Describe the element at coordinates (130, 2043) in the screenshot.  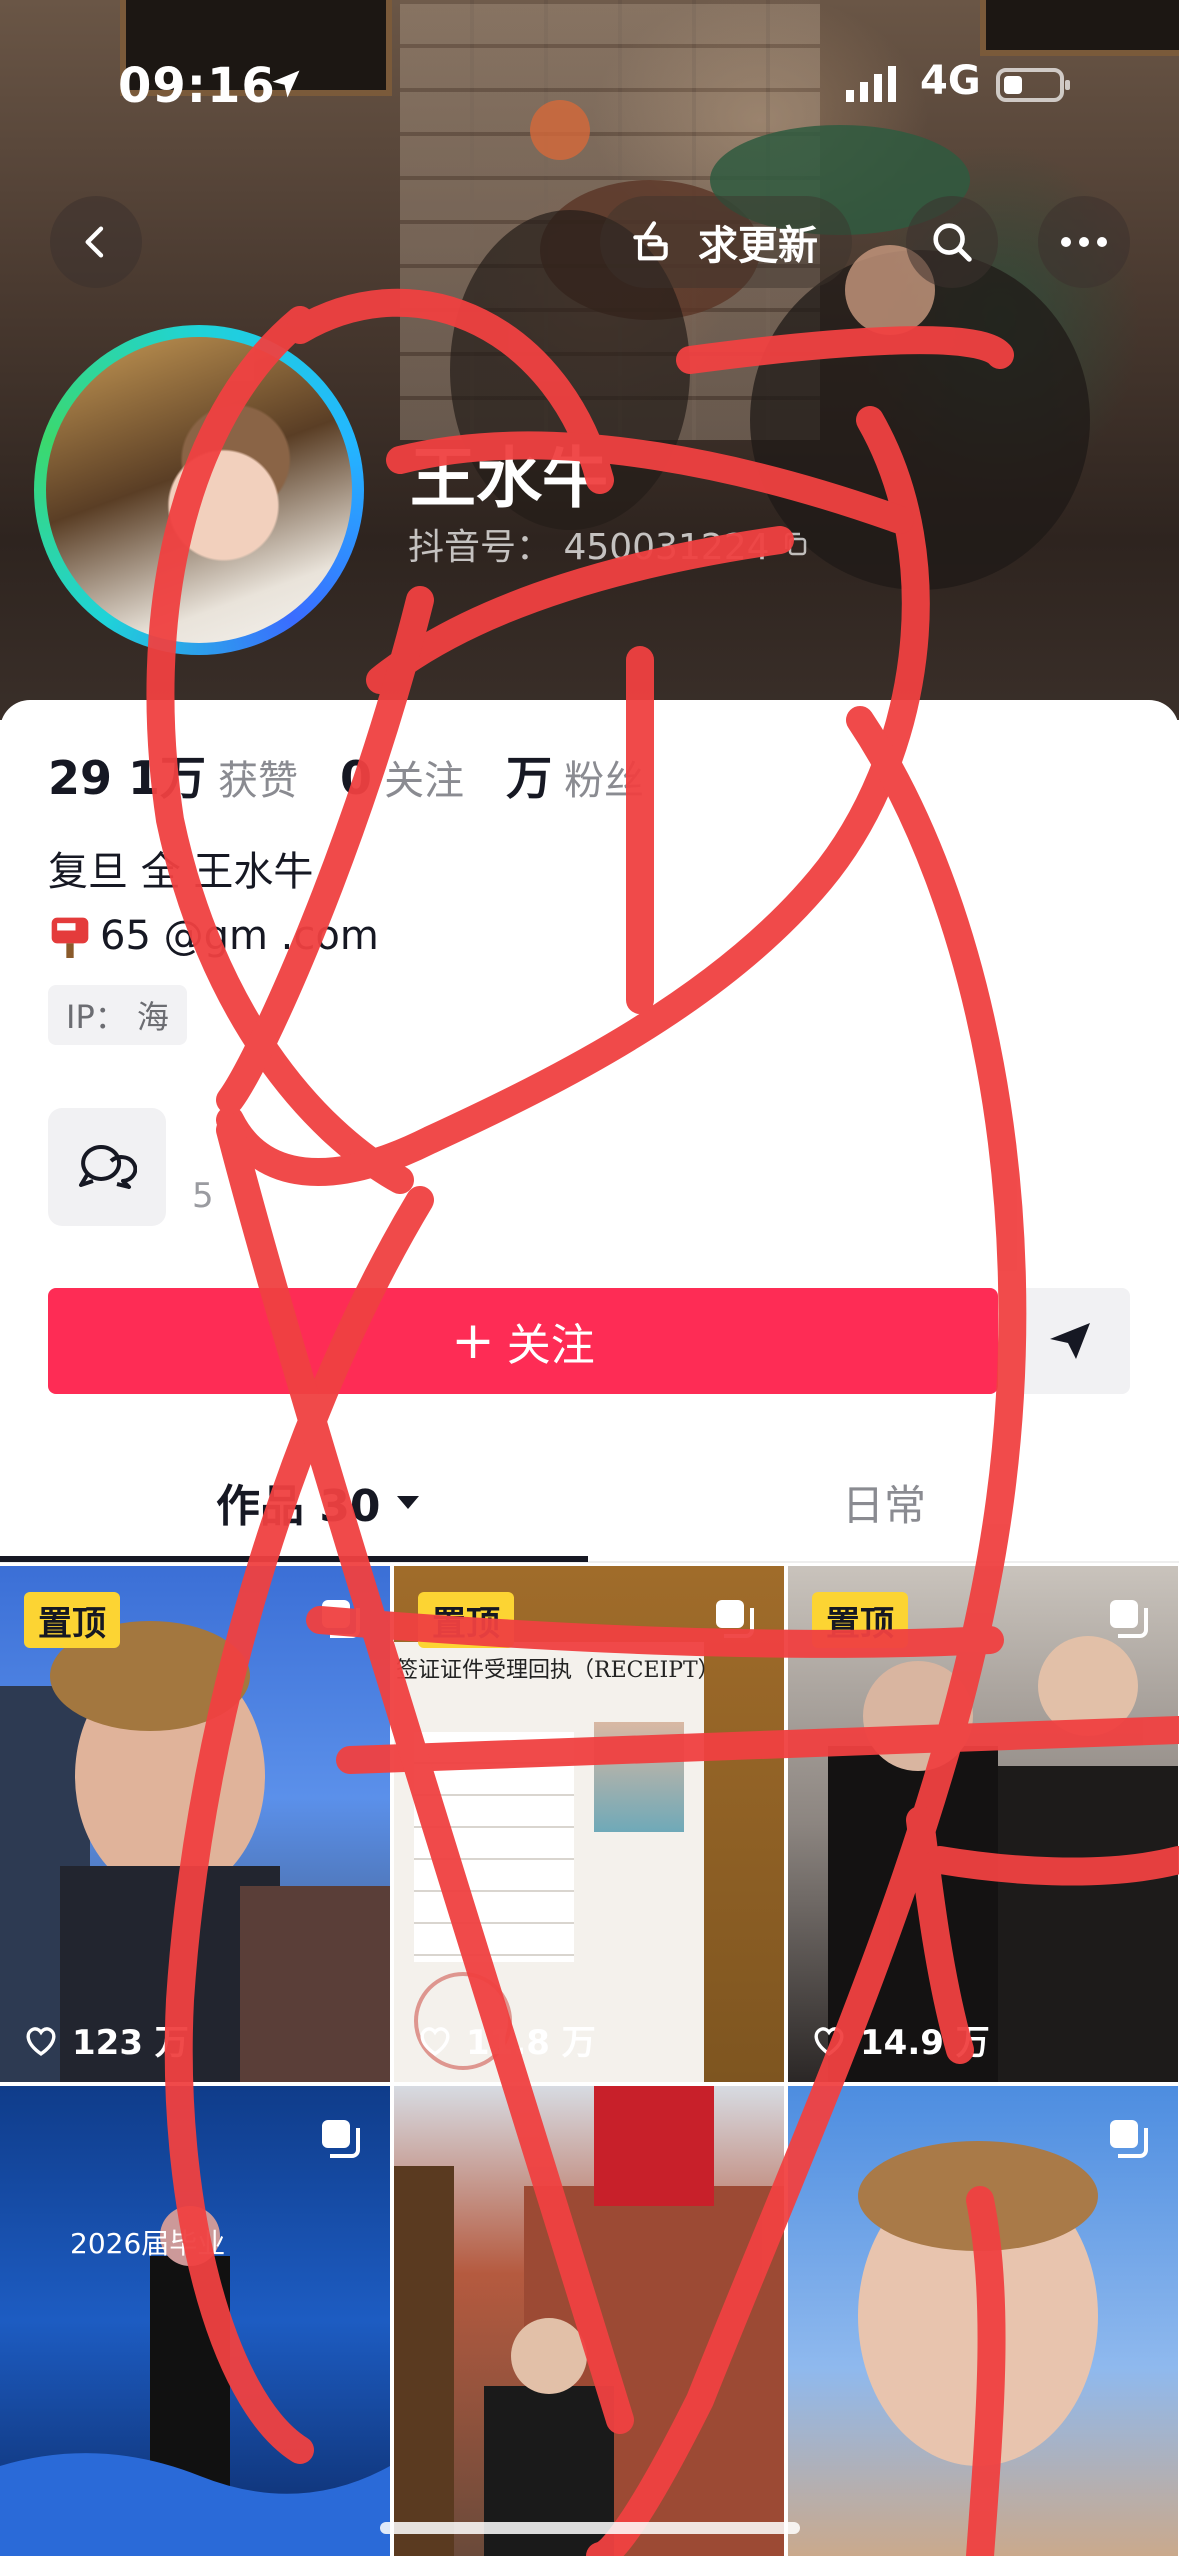
I see `likes-count: 123 万` at that location.